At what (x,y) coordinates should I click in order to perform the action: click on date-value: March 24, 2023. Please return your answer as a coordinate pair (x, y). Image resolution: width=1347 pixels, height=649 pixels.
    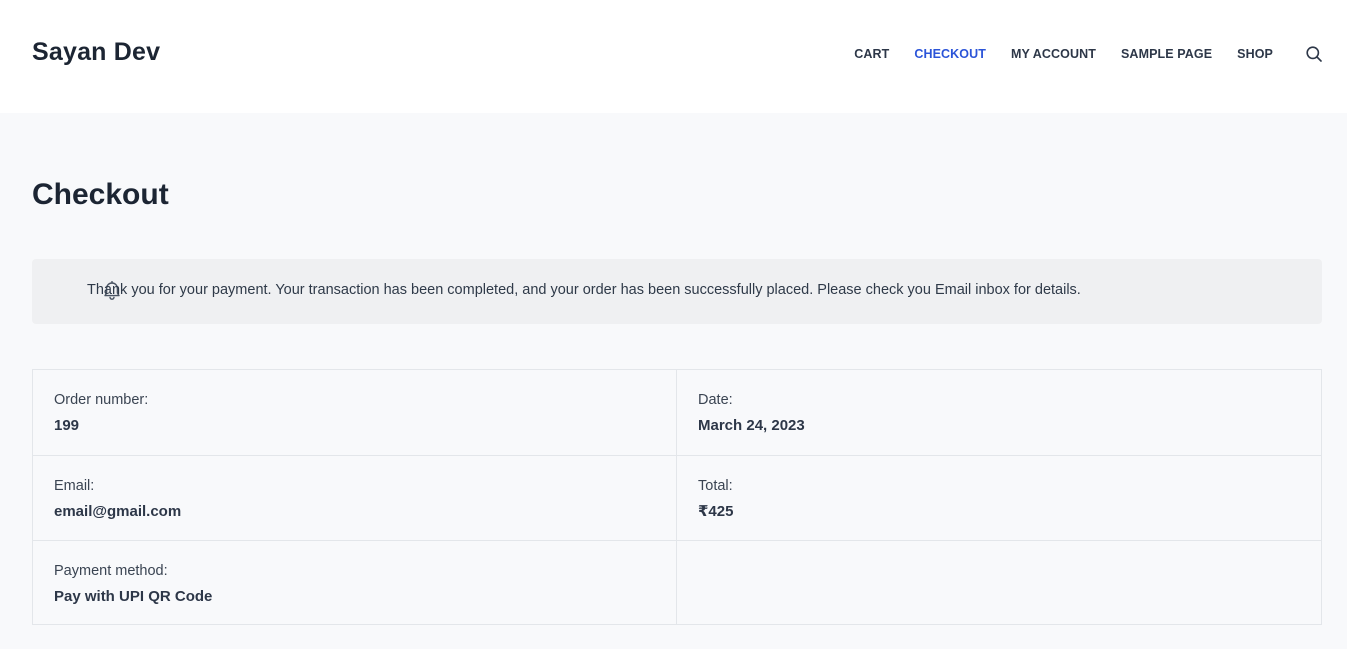
    Looking at the image, I should click on (751, 425).